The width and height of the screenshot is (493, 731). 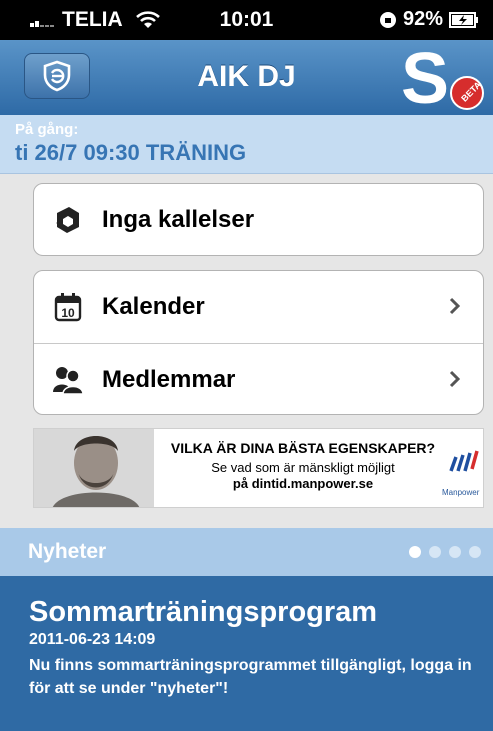 I want to click on ad-line-2: på dintid.manpower.se, so click(x=303, y=483).